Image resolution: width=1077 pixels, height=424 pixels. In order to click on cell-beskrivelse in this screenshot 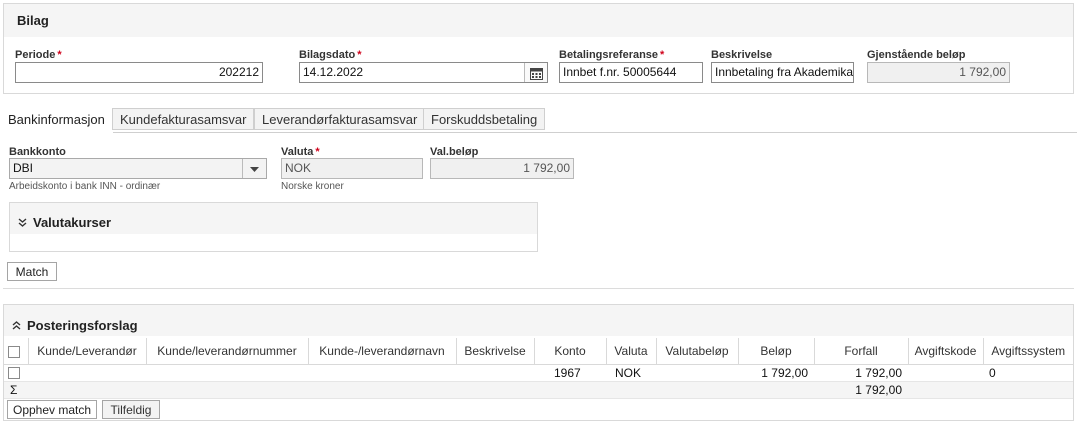, I will do `click(495, 373)`.